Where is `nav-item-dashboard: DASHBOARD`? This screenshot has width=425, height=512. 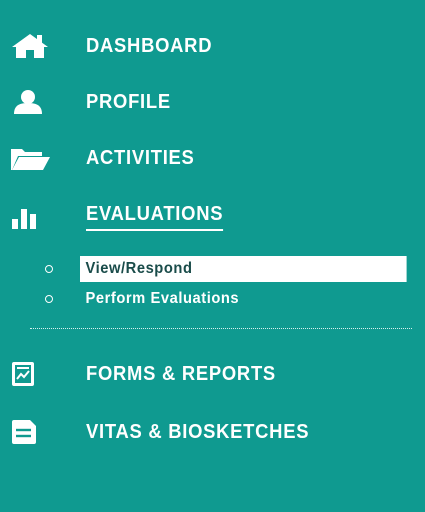
nav-item-dashboard: DASHBOARD is located at coordinates (212, 46).